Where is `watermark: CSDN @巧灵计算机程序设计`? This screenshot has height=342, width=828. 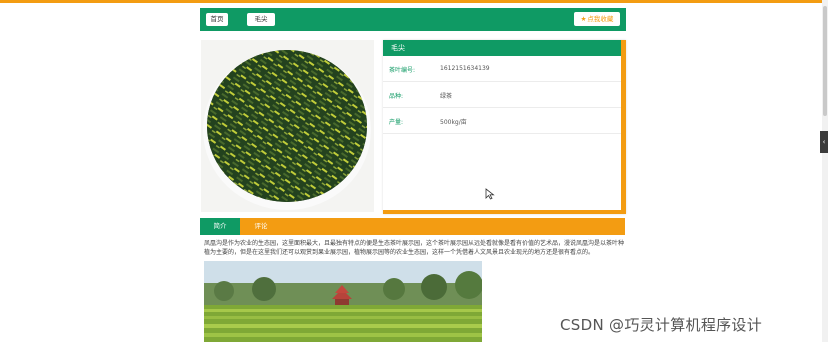 watermark: CSDN @巧灵计算机程序设计 is located at coordinates (661, 325).